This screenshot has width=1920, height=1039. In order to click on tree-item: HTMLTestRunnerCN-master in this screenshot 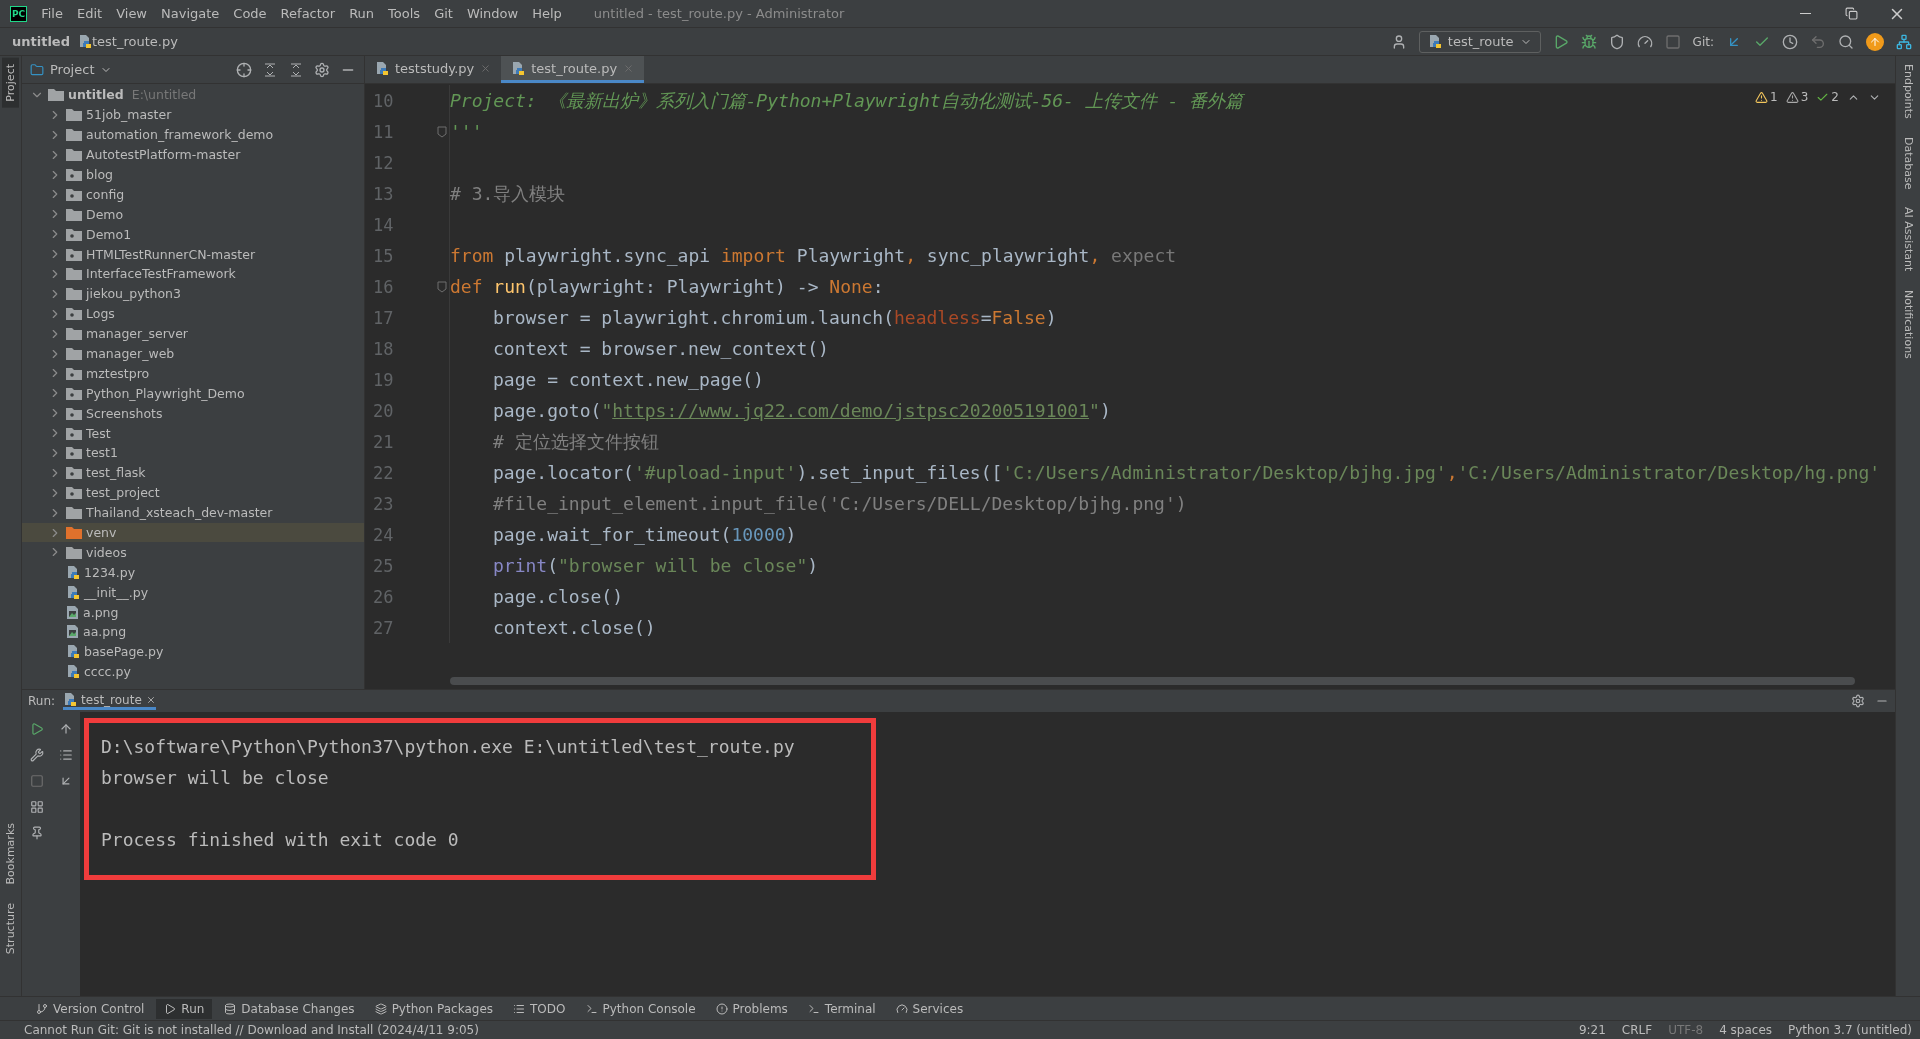, I will do `click(193, 254)`.